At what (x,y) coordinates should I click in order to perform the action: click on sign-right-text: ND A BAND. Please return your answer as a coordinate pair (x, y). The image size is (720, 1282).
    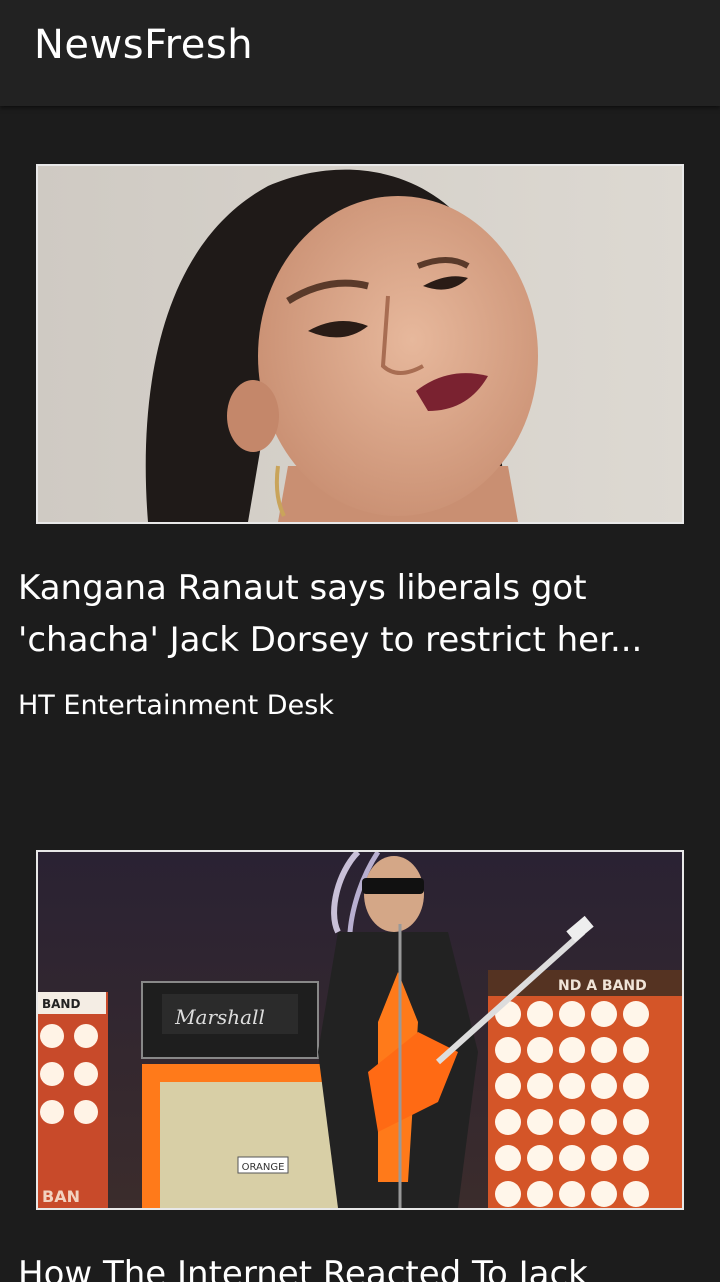
    Looking at the image, I should click on (602, 986).